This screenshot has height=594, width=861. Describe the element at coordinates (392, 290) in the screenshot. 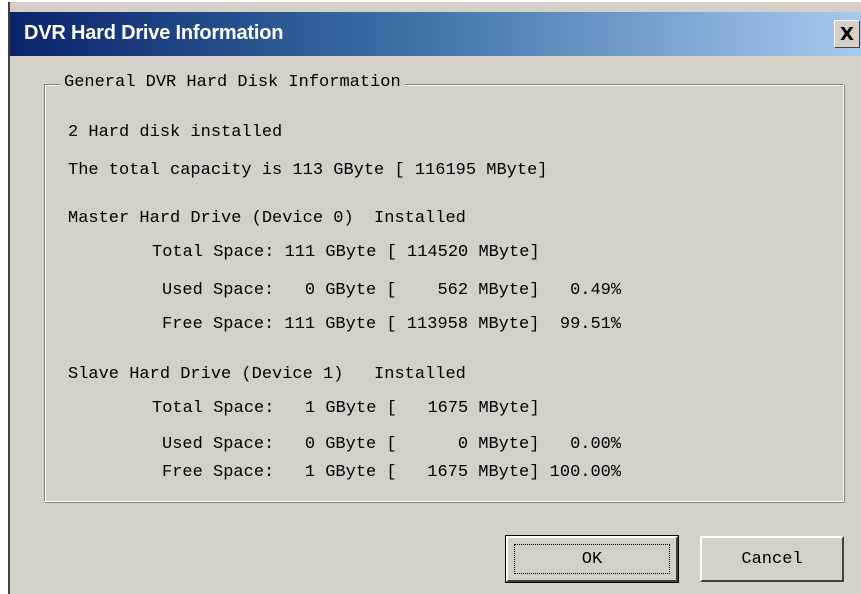

I see `master-used-space: Used Space: 0 GByte [ 562 MByte] 0.49%` at that location.